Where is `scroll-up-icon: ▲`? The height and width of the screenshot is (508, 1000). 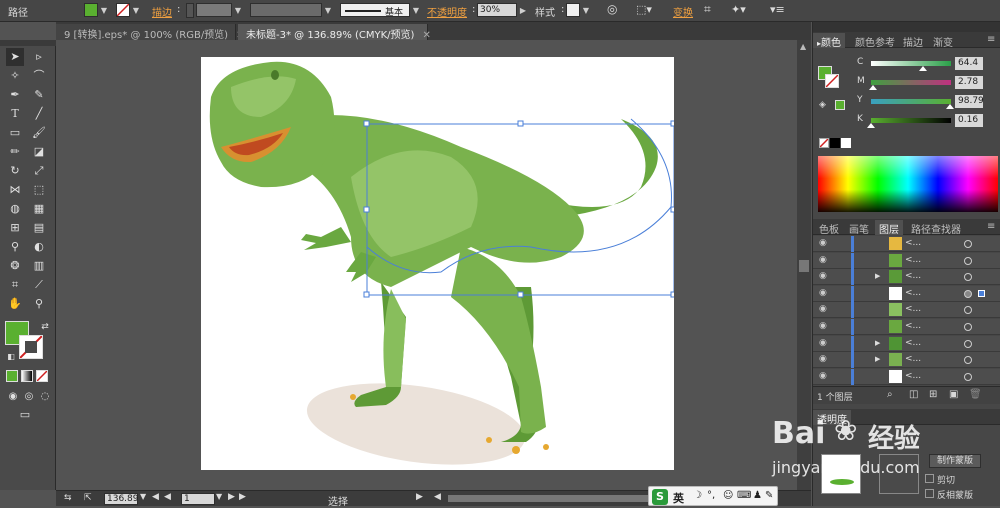 scroll-up-icon: ▲ is located at coordinates (803, 46).